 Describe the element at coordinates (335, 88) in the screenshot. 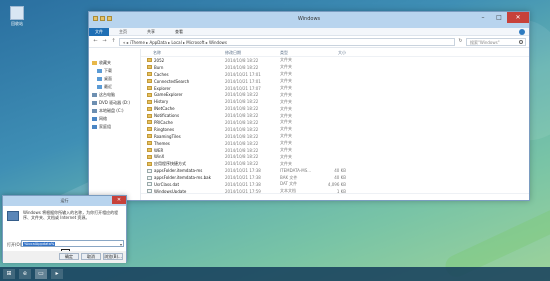

I see `file-row: Explorer 2014/10/21 17:07 文件夹` at that location.